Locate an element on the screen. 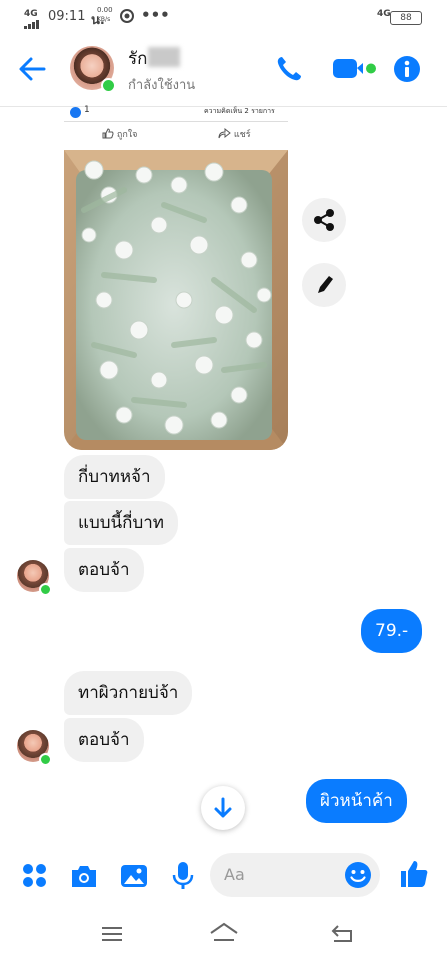 The height and width of the screenshot is (960, 447). system-nav-bar is located at coordinates (223, 934).